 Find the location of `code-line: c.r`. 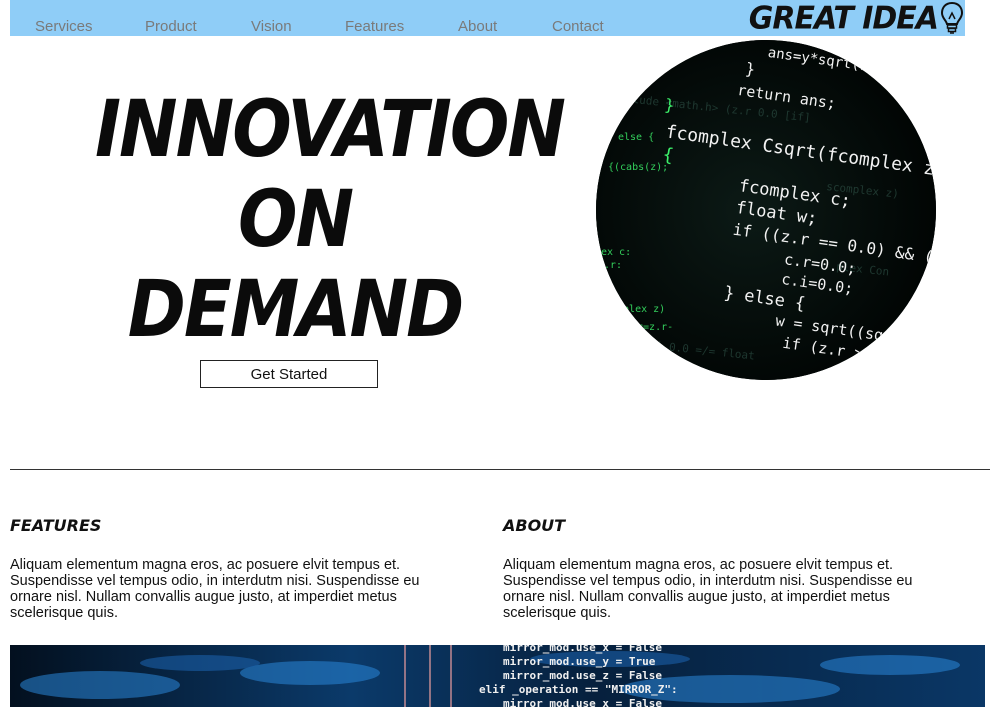

code-line: c.r is located at coordinates (841, 371).